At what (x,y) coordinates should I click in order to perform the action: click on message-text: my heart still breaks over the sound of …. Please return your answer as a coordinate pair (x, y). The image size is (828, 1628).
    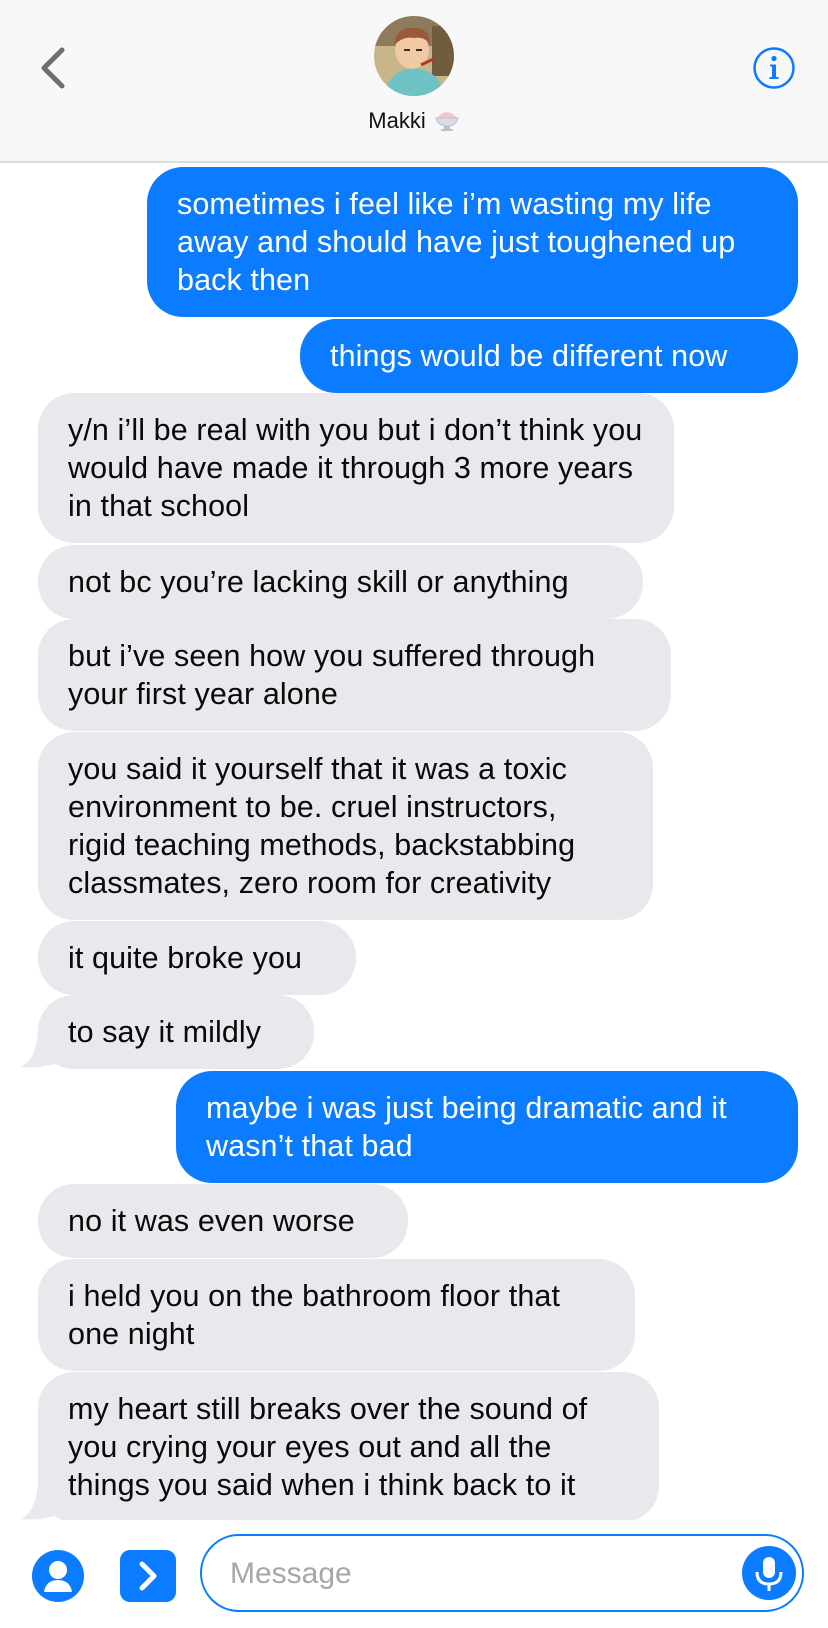
    Looking at the image, I should click on (328, 1447).